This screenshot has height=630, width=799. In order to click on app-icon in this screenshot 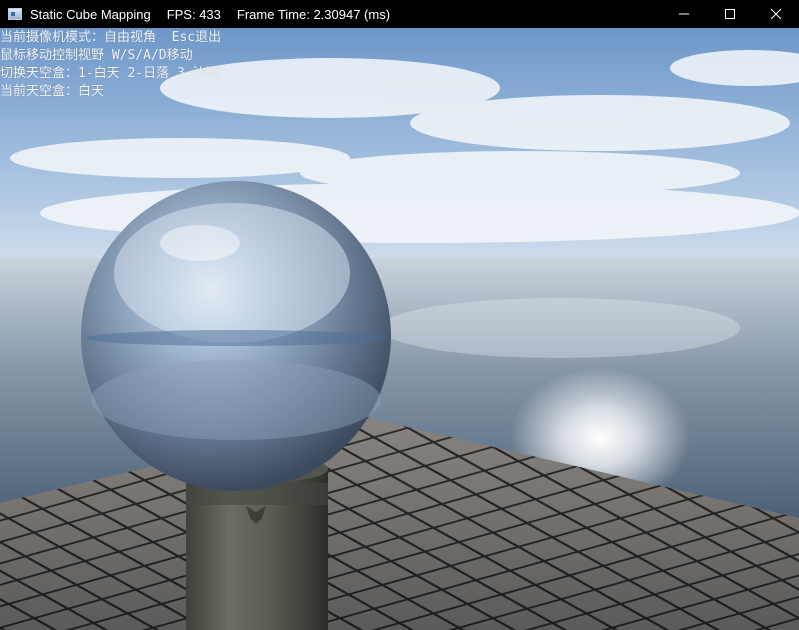, I will do `click(15, 14)`.